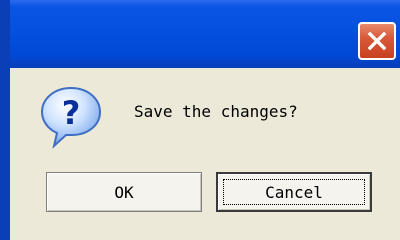 The height and width of the screenshot is (240, 400). I want to click on ok-button: OK, so click(124, 192).